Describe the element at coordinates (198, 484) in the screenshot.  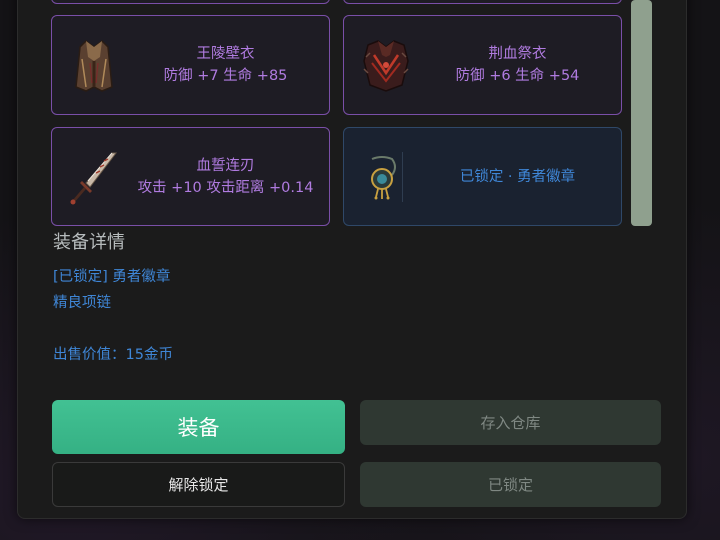
I see `unlock-button: 解除锁定` at that location.